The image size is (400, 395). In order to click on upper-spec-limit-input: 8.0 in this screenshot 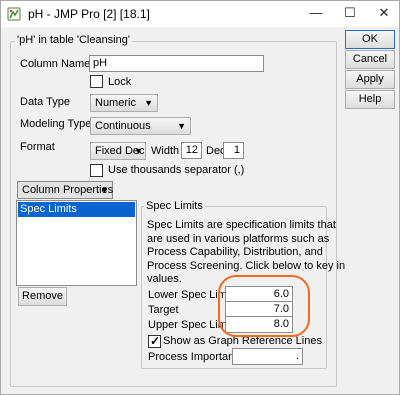, I will do `click(259, 324)`.